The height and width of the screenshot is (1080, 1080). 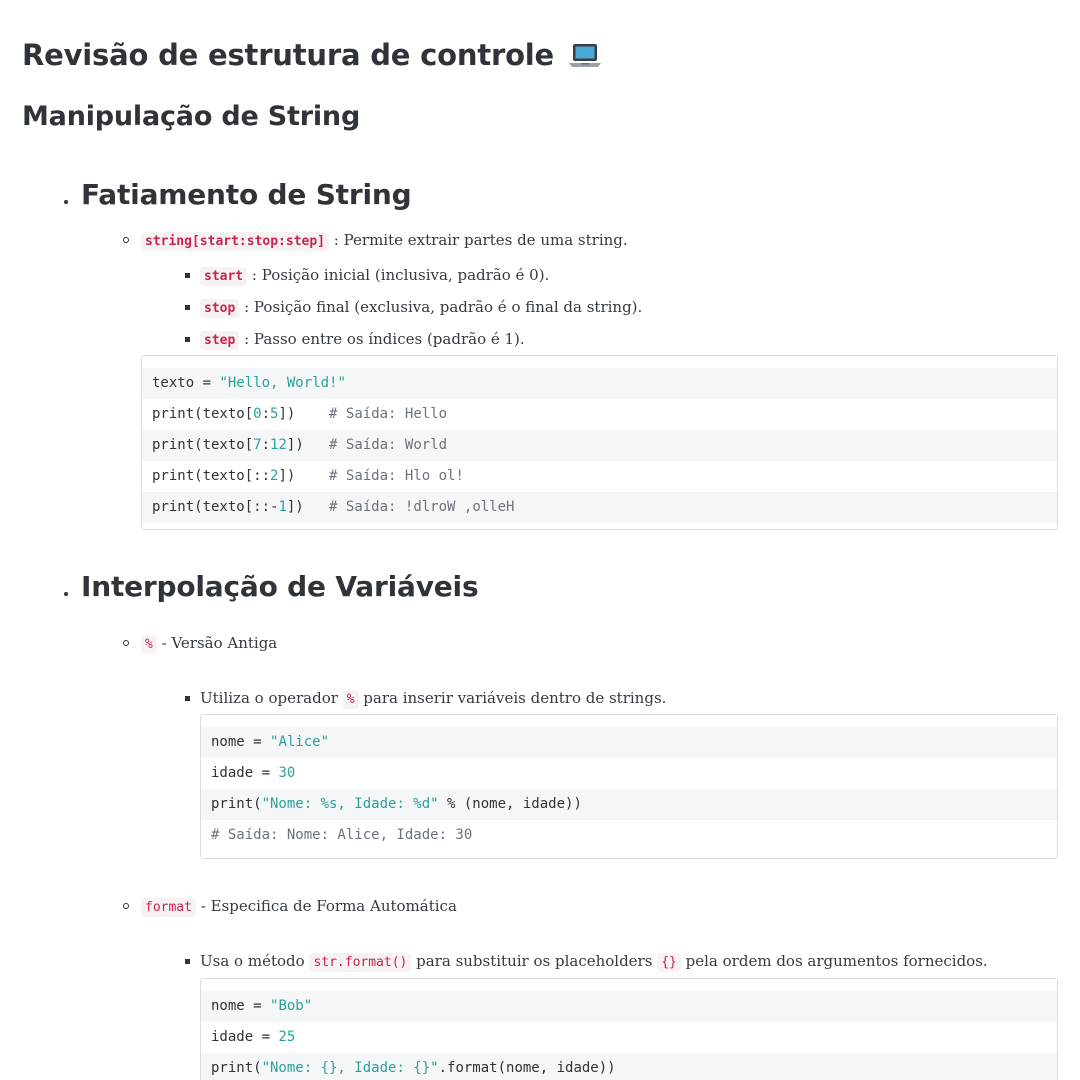 I want to click on percent-desc-code: %, so click(x=350, y=699).